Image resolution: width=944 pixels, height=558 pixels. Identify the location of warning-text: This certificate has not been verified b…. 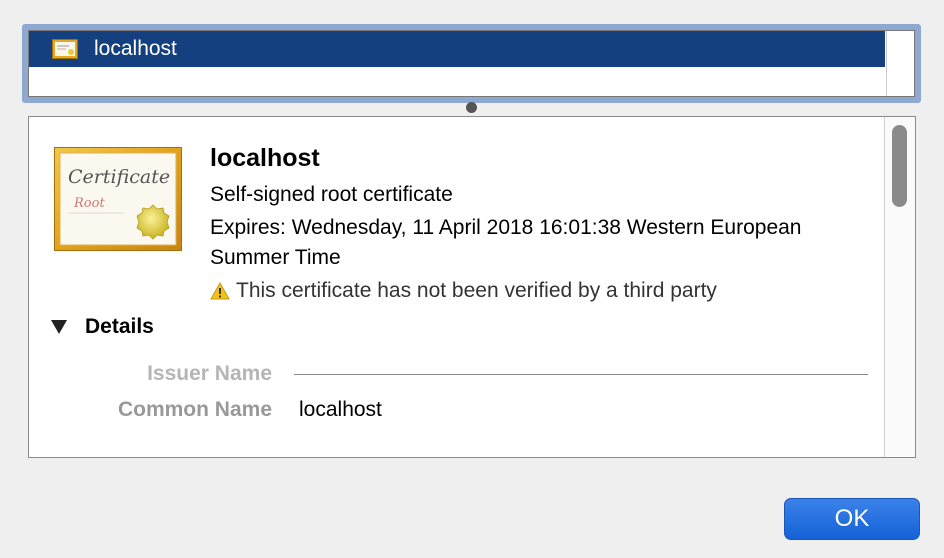
(476, 290).